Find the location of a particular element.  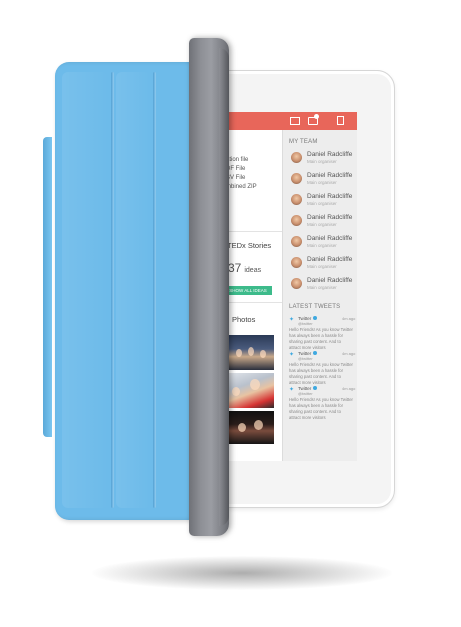

notification-dot is located at coordinates (316, 116).